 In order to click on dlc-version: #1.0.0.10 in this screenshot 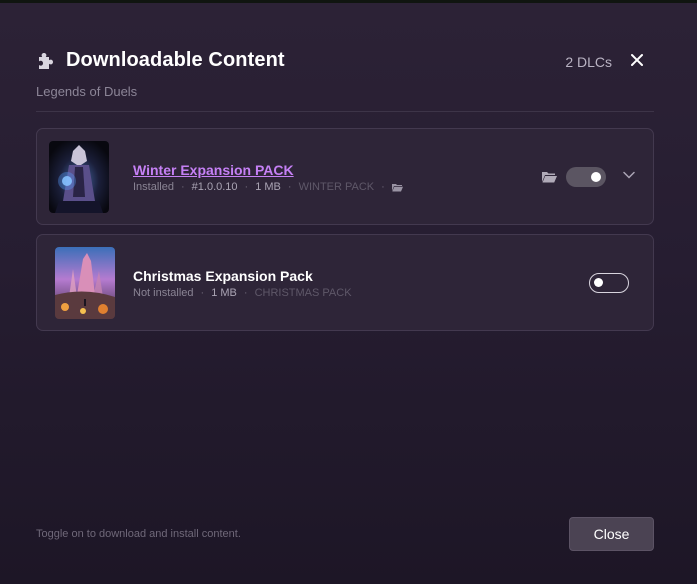, I will do `click(214, 187)`.